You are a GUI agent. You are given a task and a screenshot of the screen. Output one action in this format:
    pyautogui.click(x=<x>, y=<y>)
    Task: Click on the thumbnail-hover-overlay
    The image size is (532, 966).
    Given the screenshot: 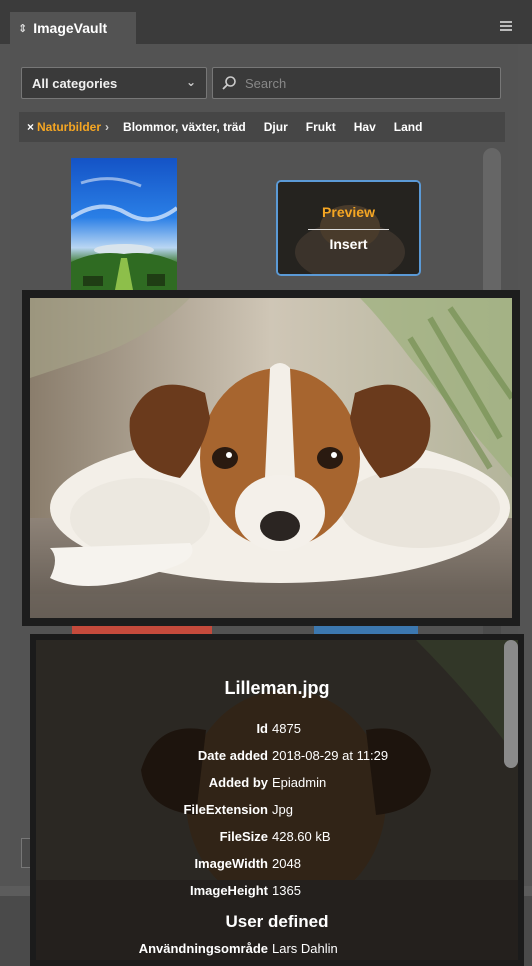 What is the action you would take?
    pyautogui.click(x=348, y=228)
    